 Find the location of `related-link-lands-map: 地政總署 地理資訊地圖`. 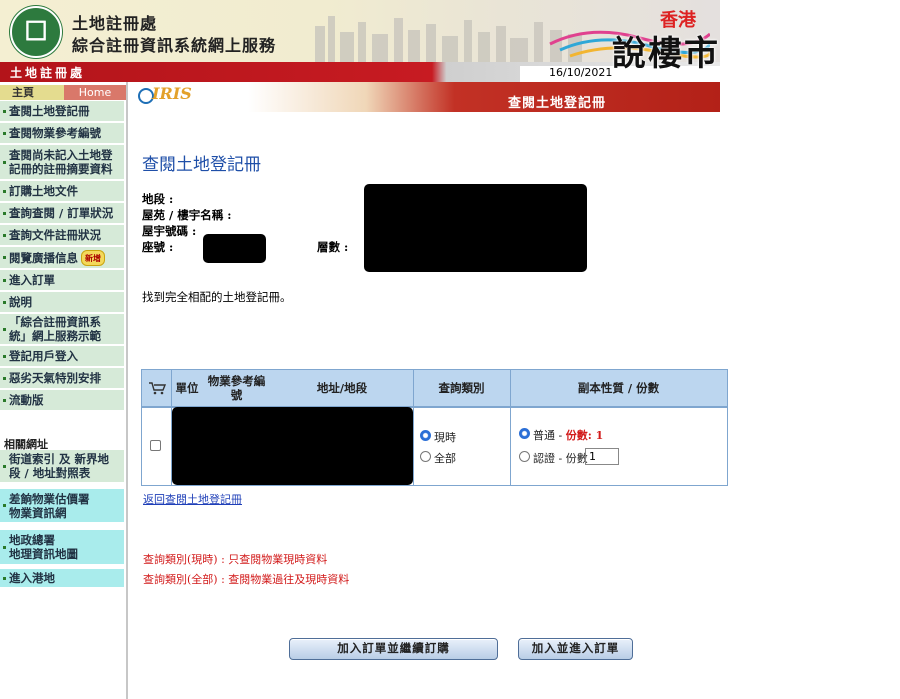

related-link-lands-map: 地政總署 地理資訊地圖 is located at coordinates (62, 547).